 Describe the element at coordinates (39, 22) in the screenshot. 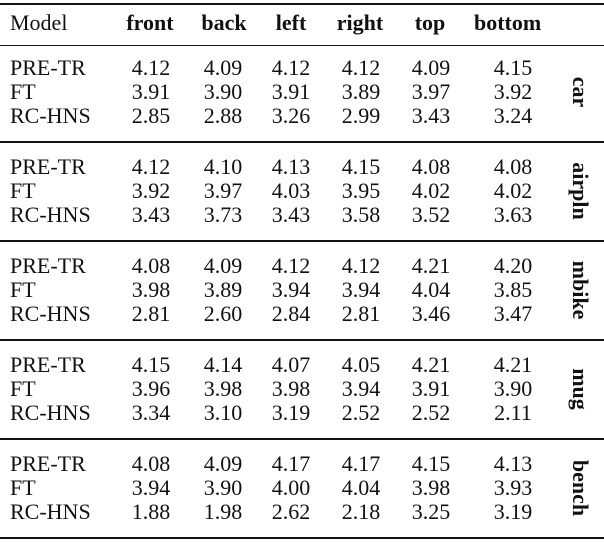

I see `header-model: Model` at that location.